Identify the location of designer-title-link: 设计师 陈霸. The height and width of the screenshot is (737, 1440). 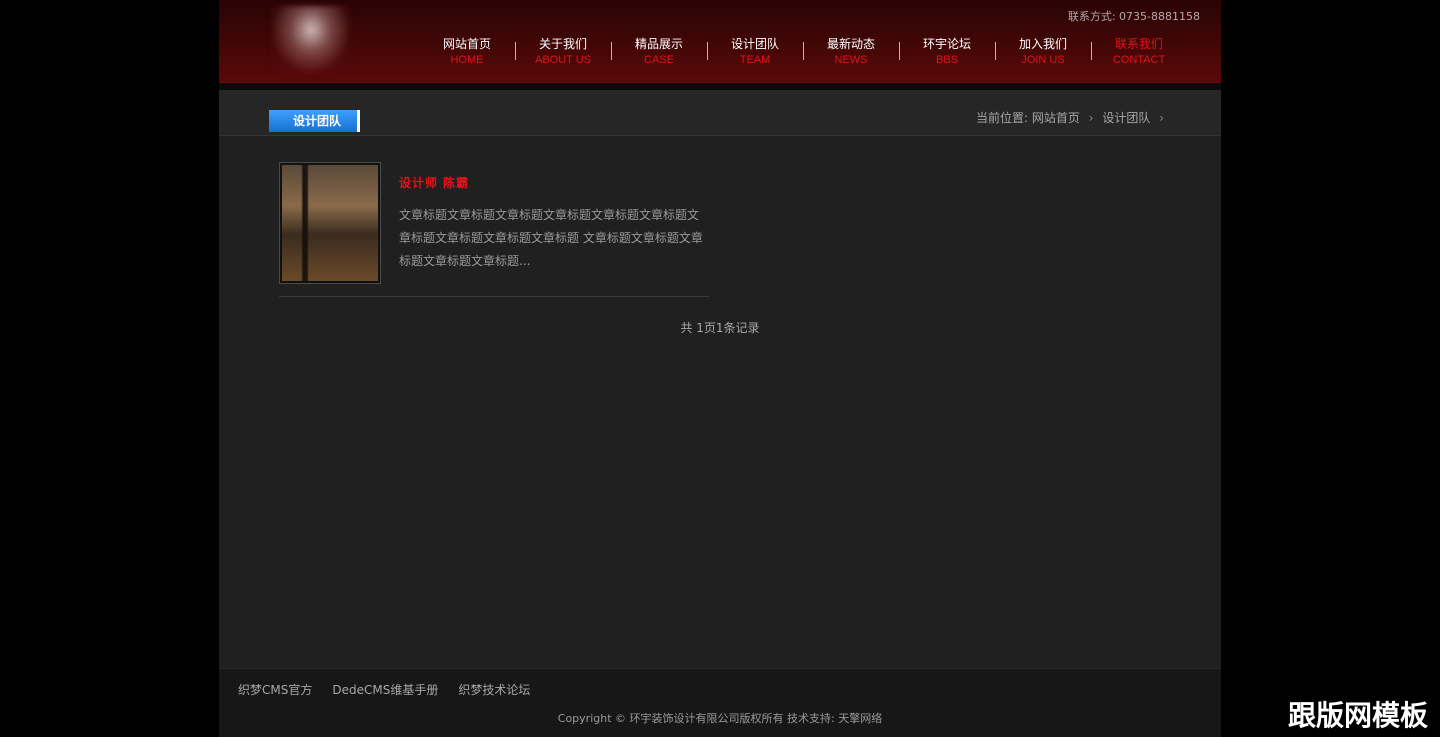
(434, 182).